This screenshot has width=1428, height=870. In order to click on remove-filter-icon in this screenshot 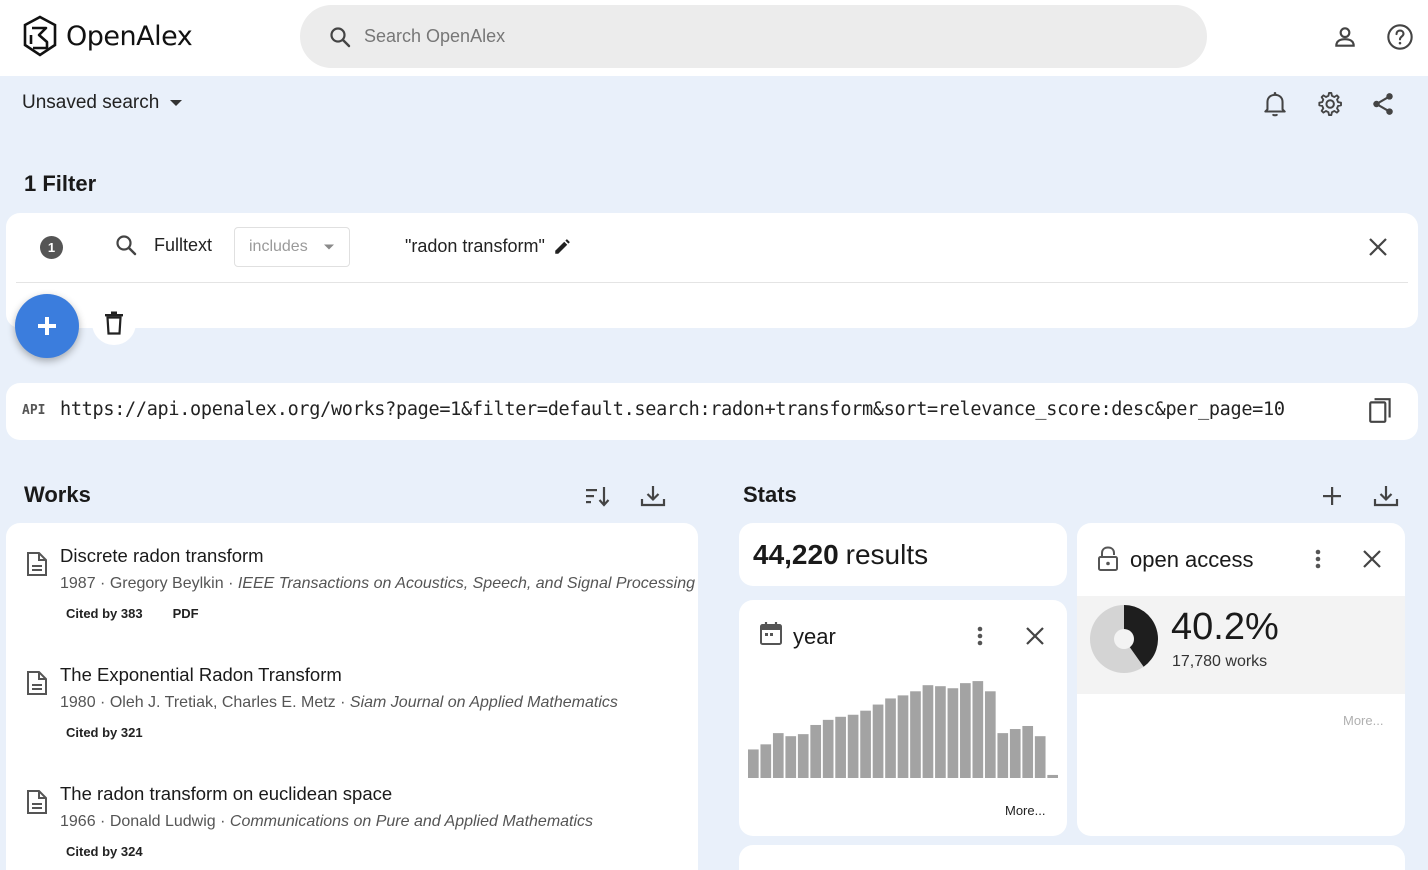, I will do `click(1378, 247)`.